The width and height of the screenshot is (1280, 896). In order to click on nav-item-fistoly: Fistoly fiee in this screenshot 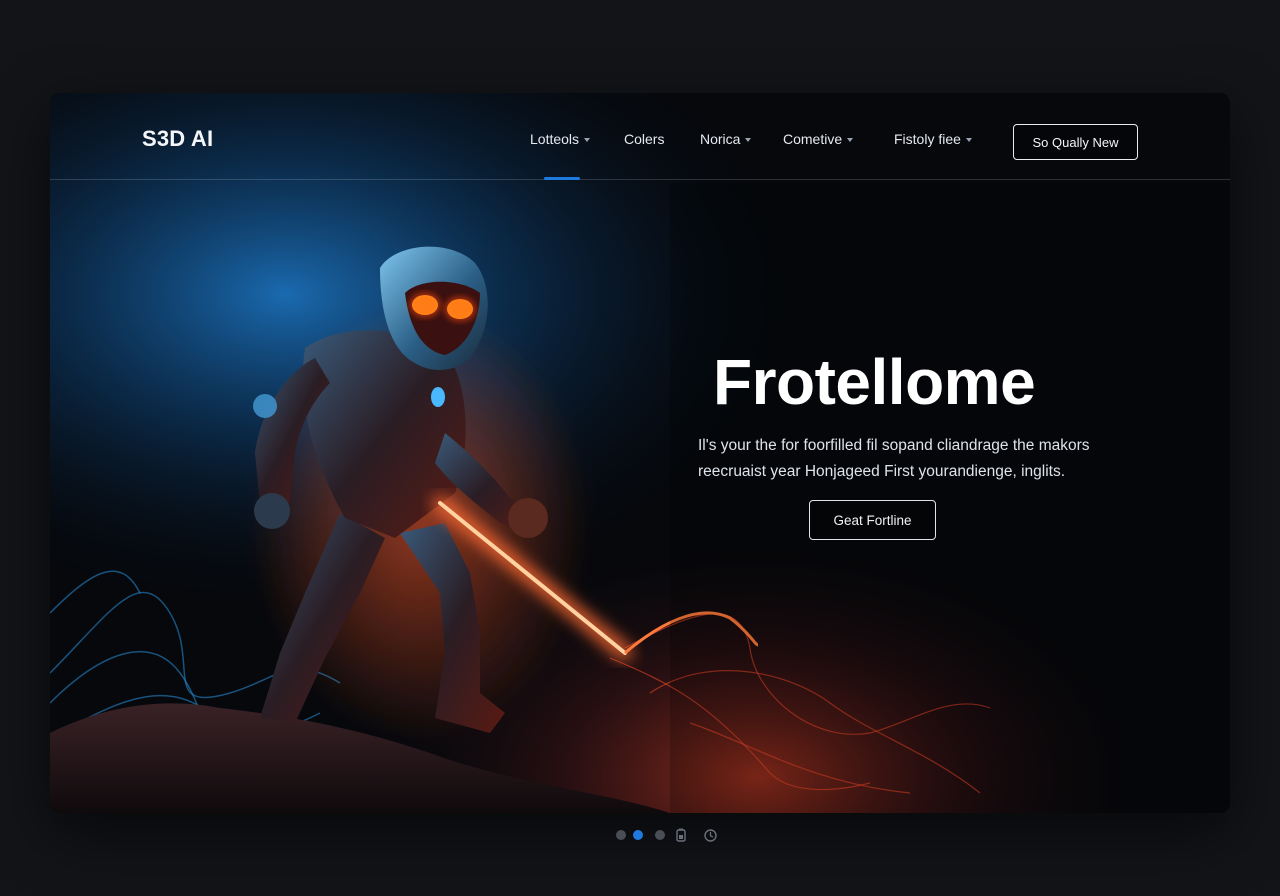, I will do `click(933, 139)`.